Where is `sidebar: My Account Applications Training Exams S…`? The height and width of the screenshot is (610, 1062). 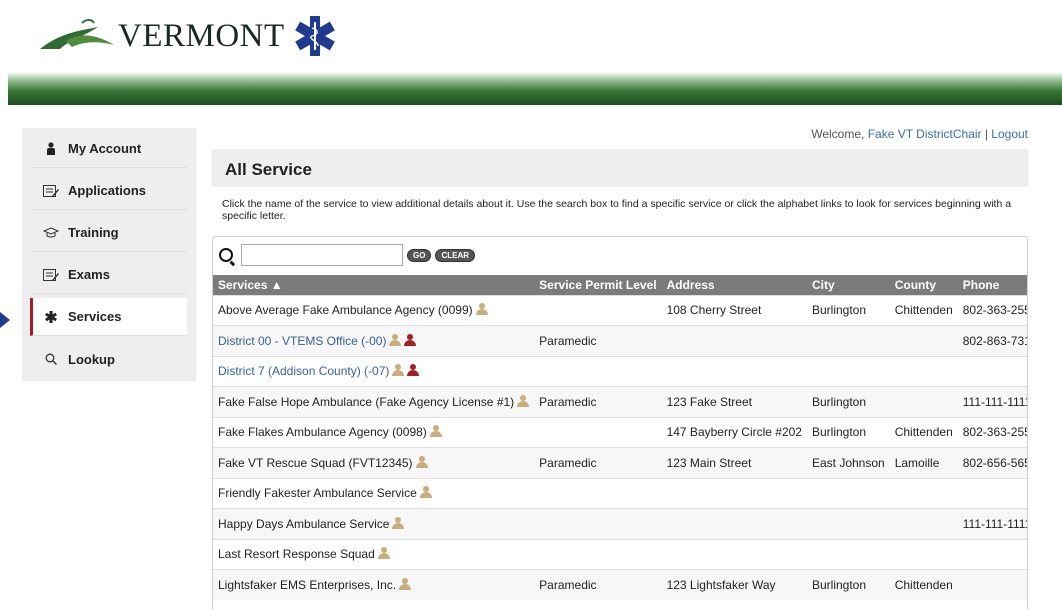 sidebar: My Account Applications Training Exams S… is located at coordinates (109, 254).